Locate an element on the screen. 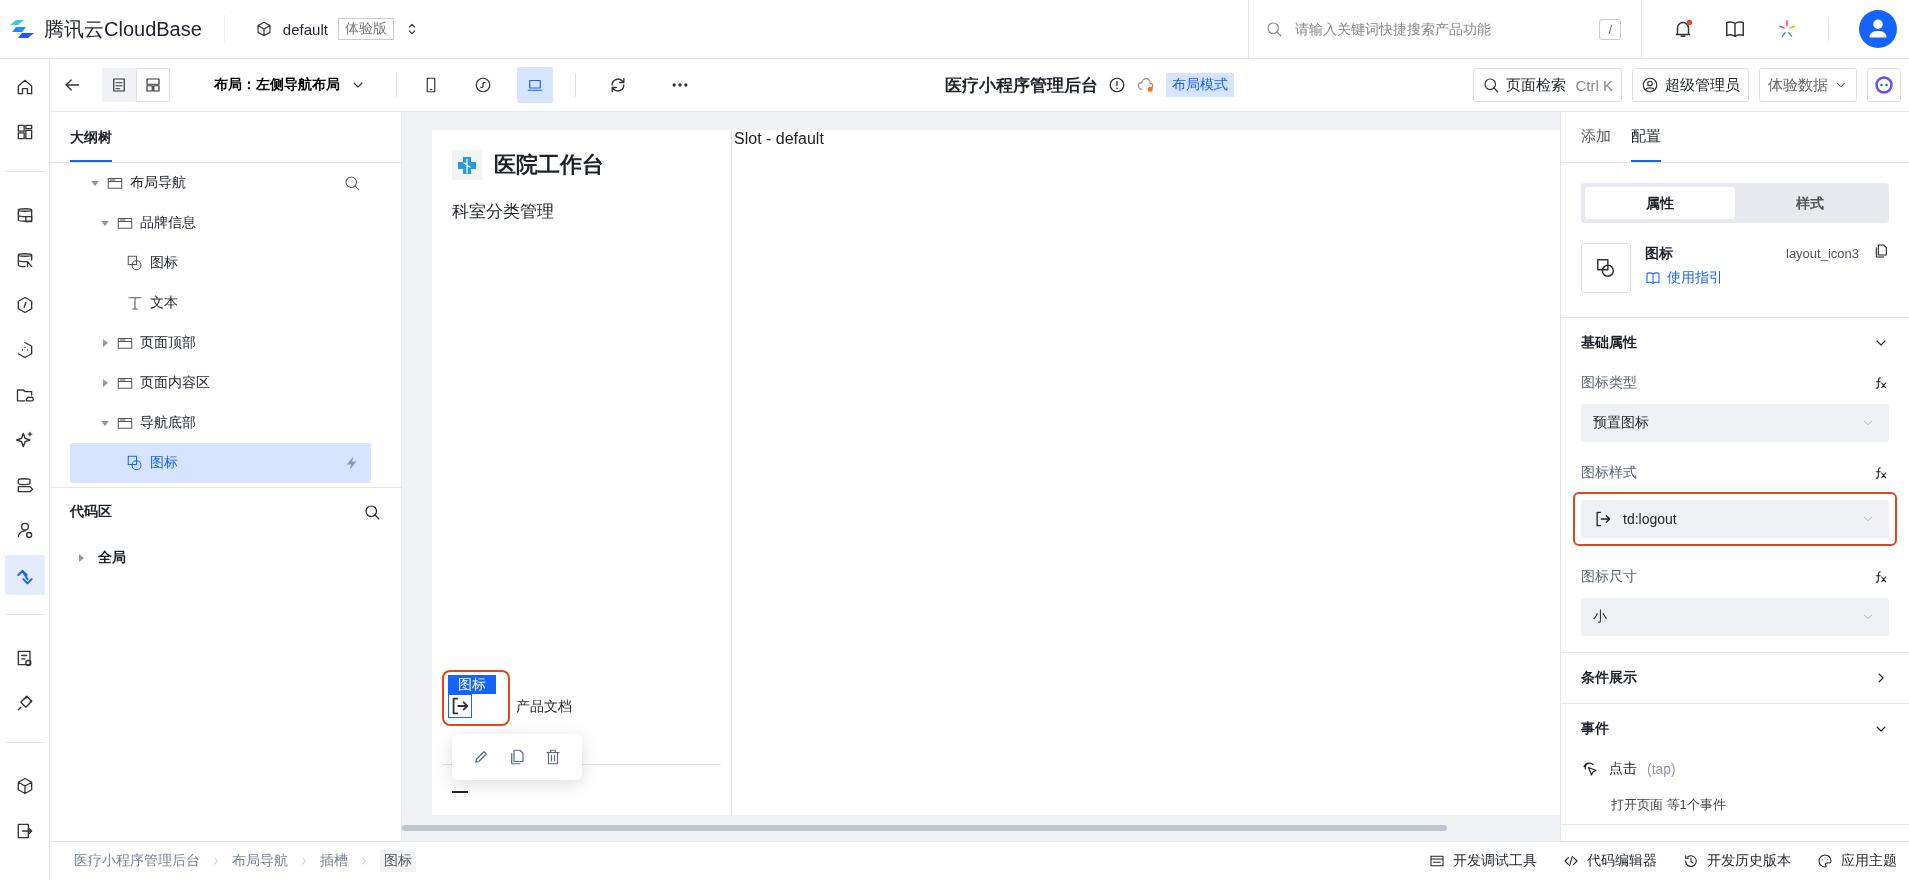  select-field: 小 is located at coordinates (1735, 617).